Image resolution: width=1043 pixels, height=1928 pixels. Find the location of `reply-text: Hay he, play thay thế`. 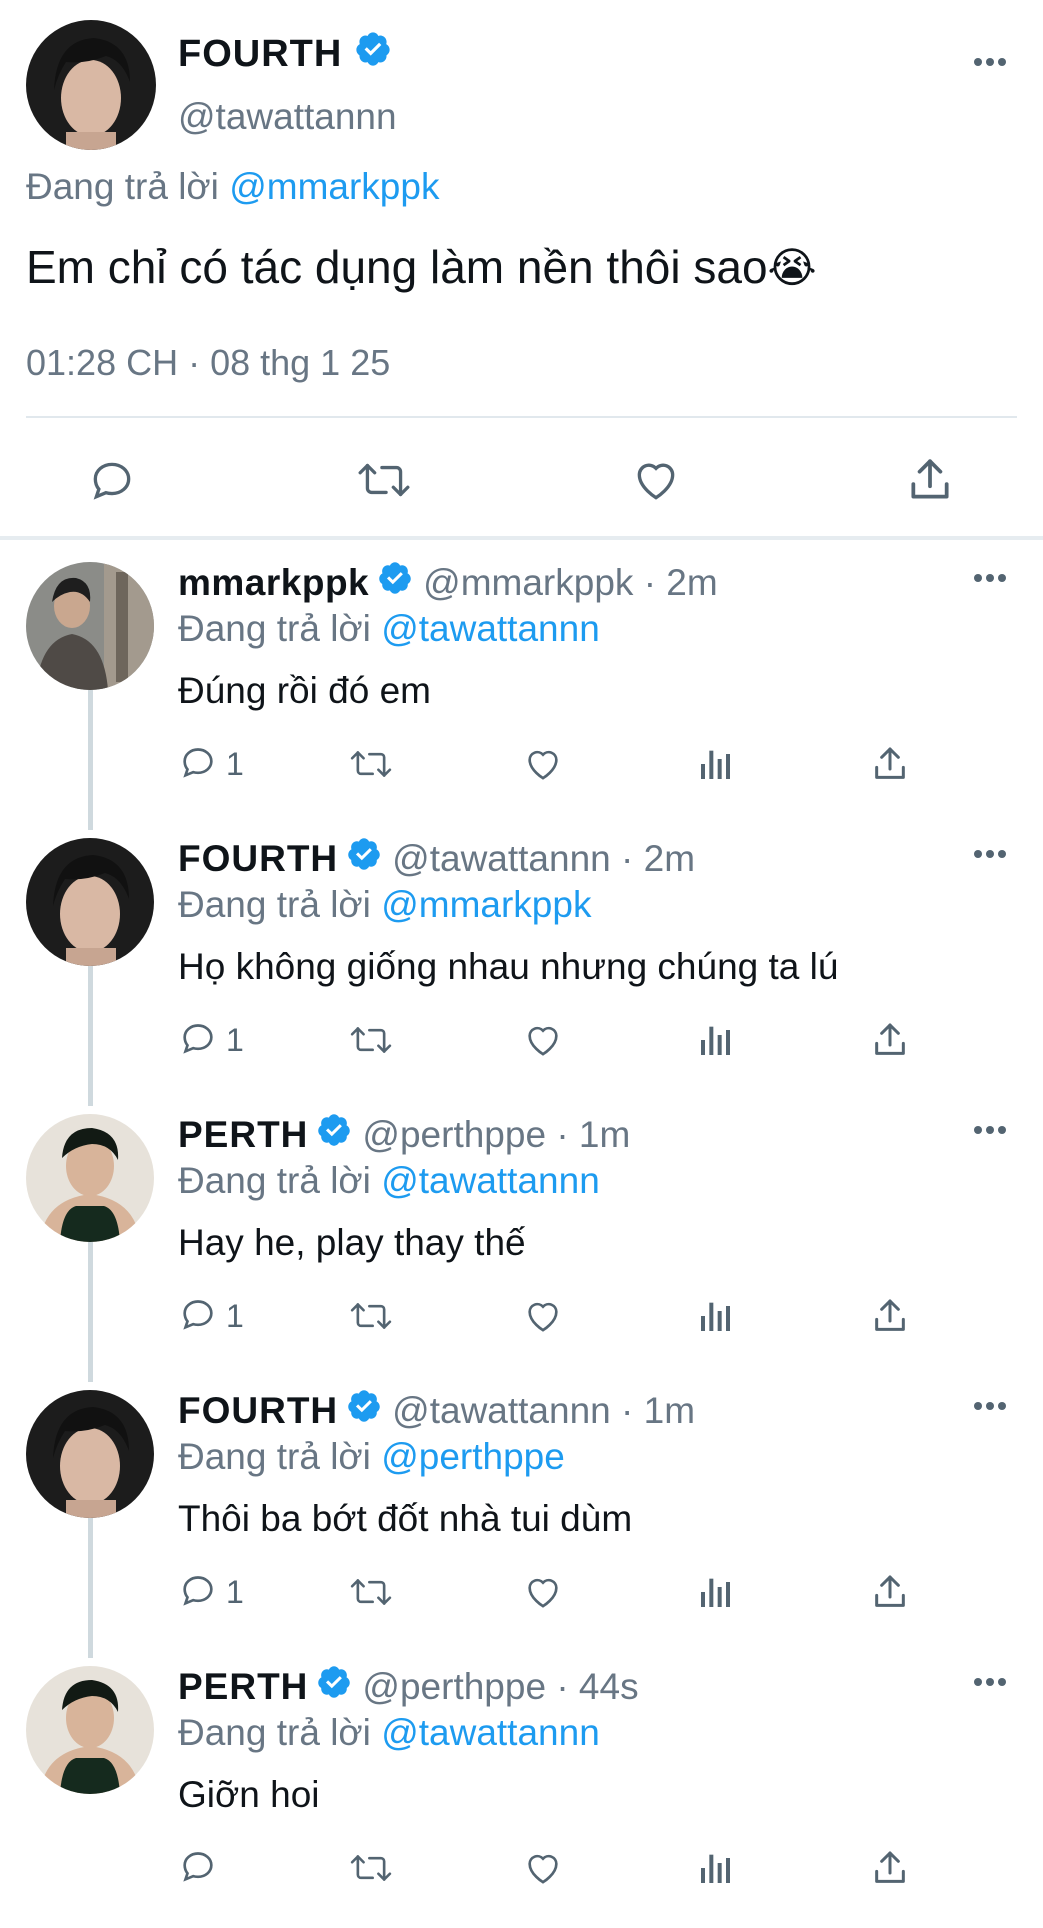

reply-text: Hay he, play thay thế is located at coordinates (352, 1242).